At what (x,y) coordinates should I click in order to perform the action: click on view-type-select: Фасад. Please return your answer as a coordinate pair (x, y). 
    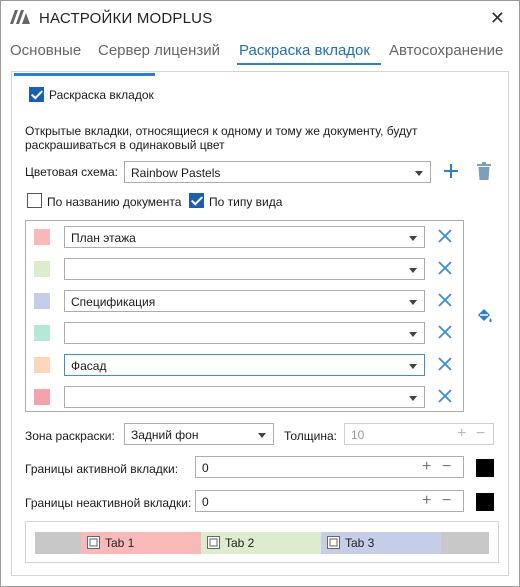
    Looking at the image, I should click on (244, 365).